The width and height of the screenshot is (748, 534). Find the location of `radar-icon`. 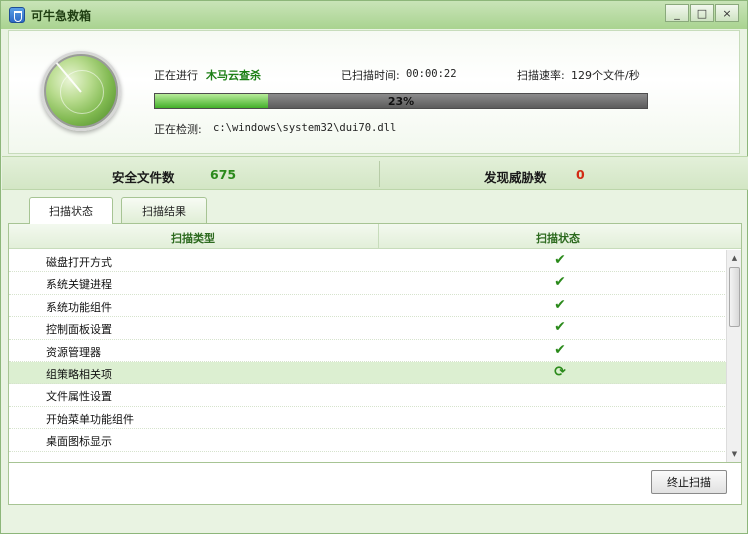

radar-icon is located at coordinates (81, 91).